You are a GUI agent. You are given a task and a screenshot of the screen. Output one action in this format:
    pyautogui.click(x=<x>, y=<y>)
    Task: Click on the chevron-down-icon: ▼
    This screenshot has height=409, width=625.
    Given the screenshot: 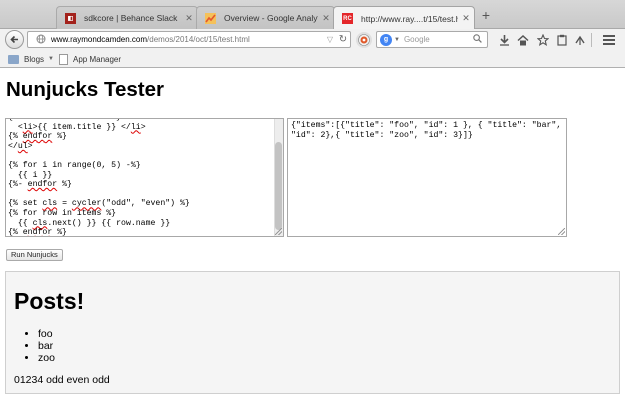 What is the action you would take?
    pyautogui.click(x=51, y=59)
    